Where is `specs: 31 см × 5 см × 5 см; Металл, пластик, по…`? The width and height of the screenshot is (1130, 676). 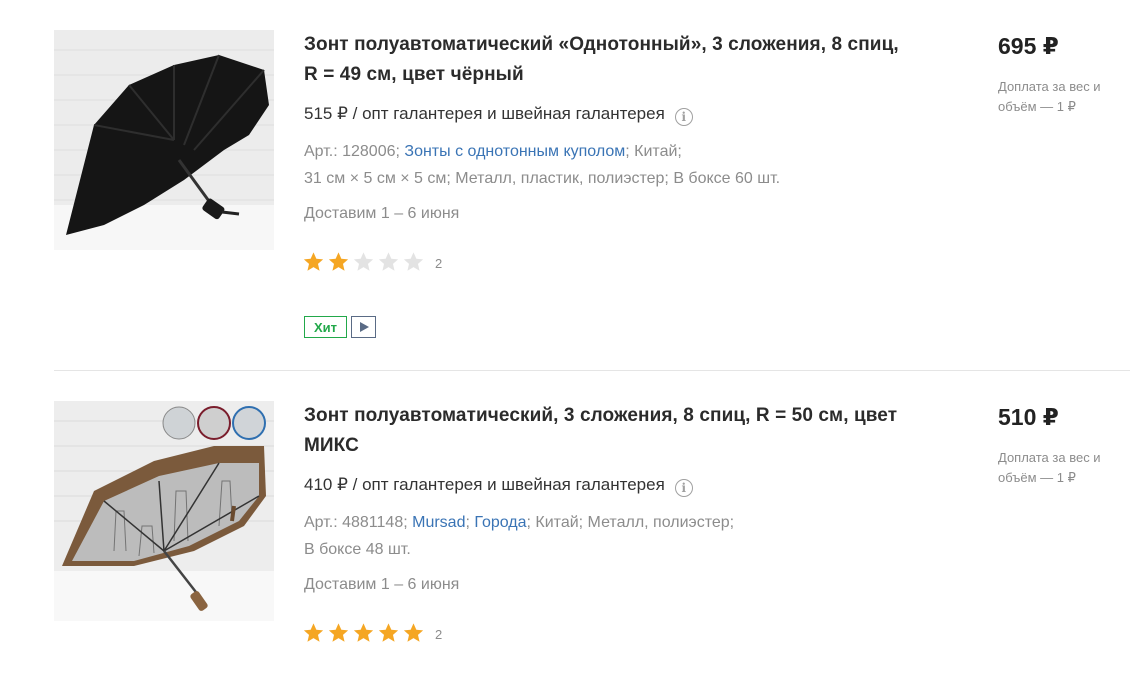 specs: 31 см × 5 см × 5 см; Металл, пластик, по… is located at coordinates (542, 178).